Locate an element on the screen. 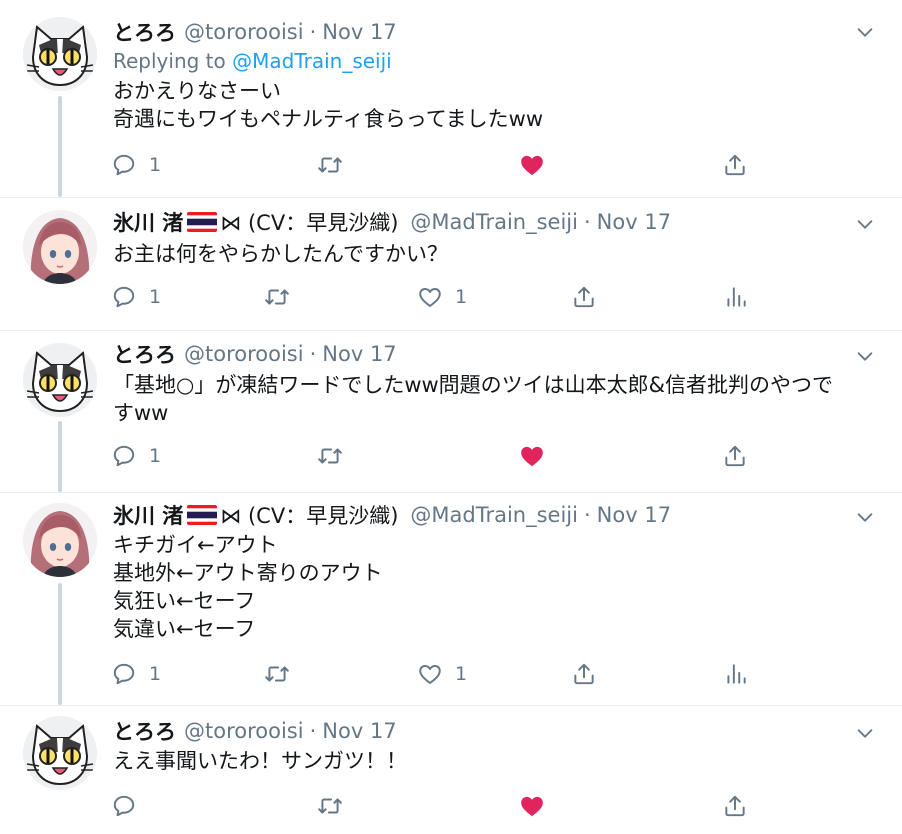 Image resolution: width=902 pixels, height=834 pixels. action-bar: 1 is located at coordinates (491, 456).